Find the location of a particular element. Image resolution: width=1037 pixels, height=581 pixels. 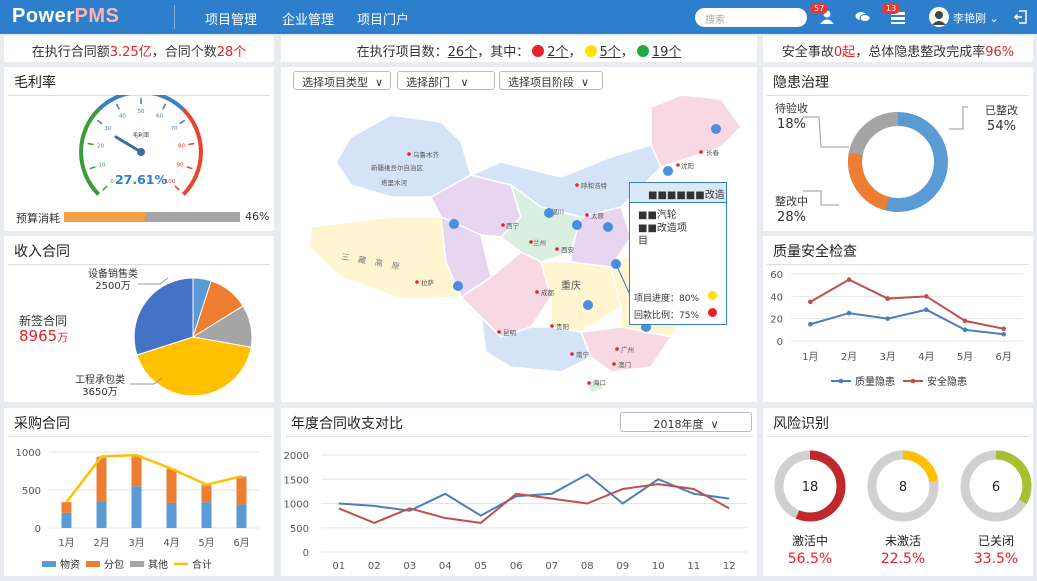

message-badge: 13 is located at coordinates (891, 8).